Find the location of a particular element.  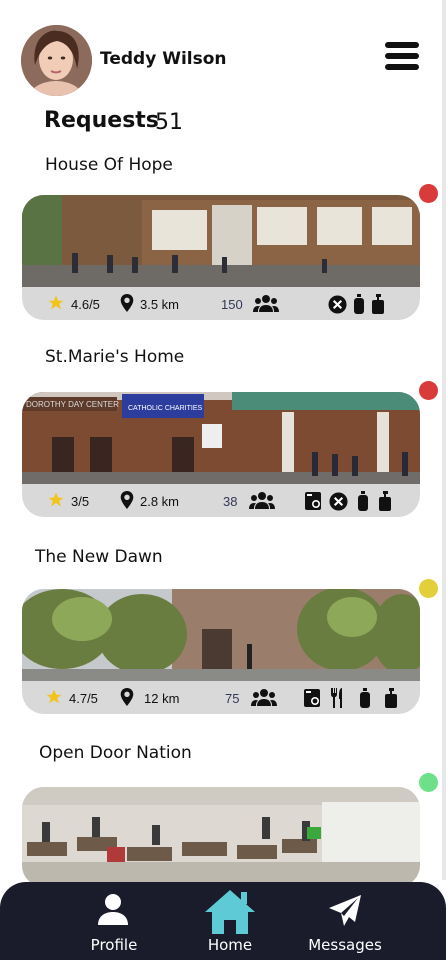

nav-profile: Profile is located at coordinates (114, 921).